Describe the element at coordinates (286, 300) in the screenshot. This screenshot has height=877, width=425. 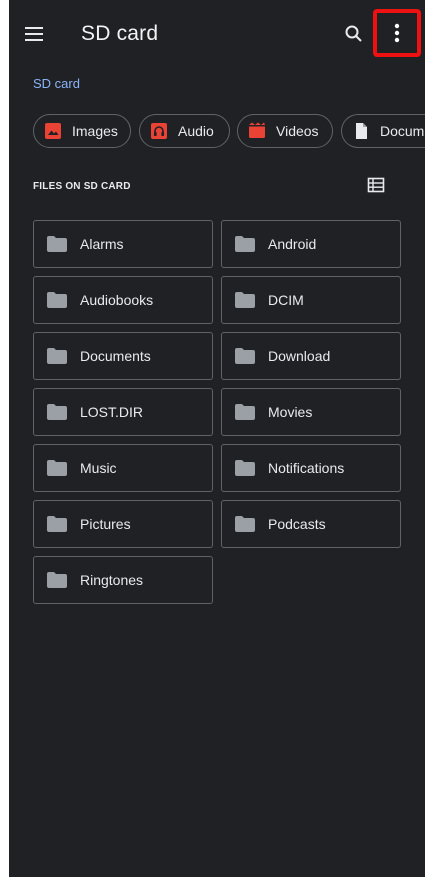
I see `folder-name: DCIM` at that location.